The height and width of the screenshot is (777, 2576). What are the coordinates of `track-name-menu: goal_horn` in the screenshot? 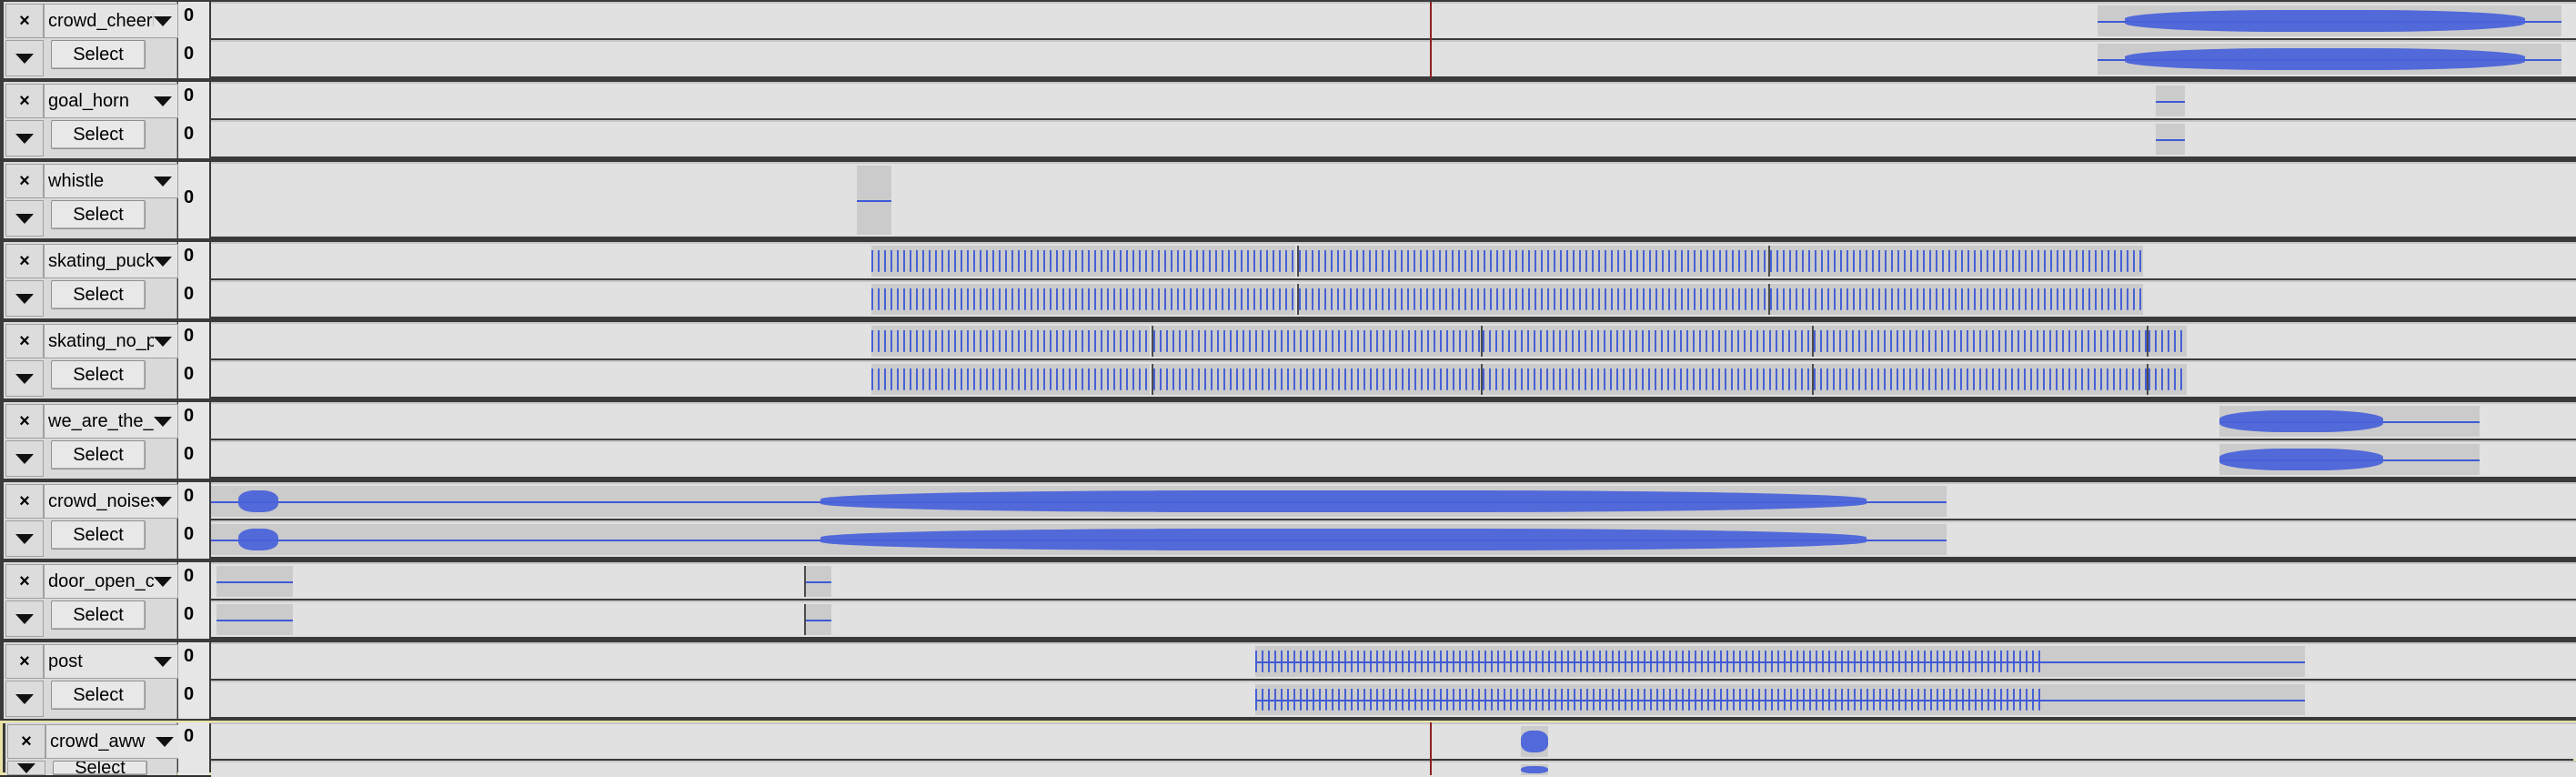 It's located at (111, 101).